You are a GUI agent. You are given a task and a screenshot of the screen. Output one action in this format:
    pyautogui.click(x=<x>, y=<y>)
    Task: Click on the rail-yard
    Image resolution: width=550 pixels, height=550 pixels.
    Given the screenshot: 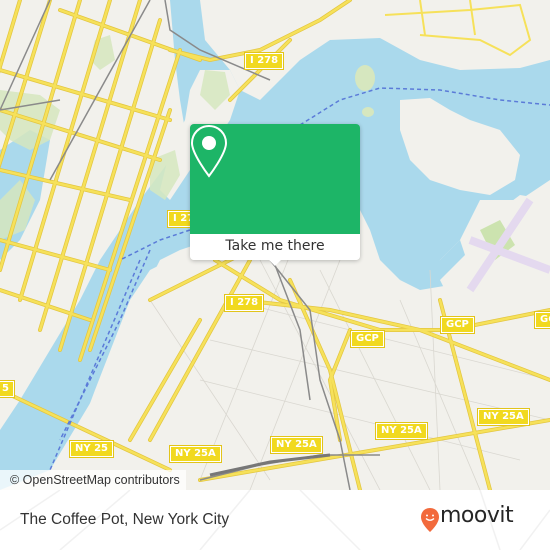 What is the action you would take?
    pyautogui.click(x=270, y=465)
    